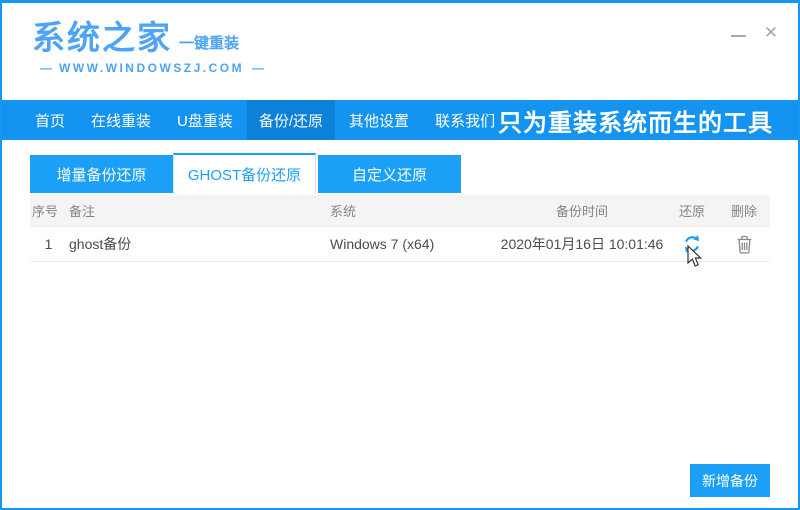  I want to click on add-backup-button: 新增备份, so click(730, 480).